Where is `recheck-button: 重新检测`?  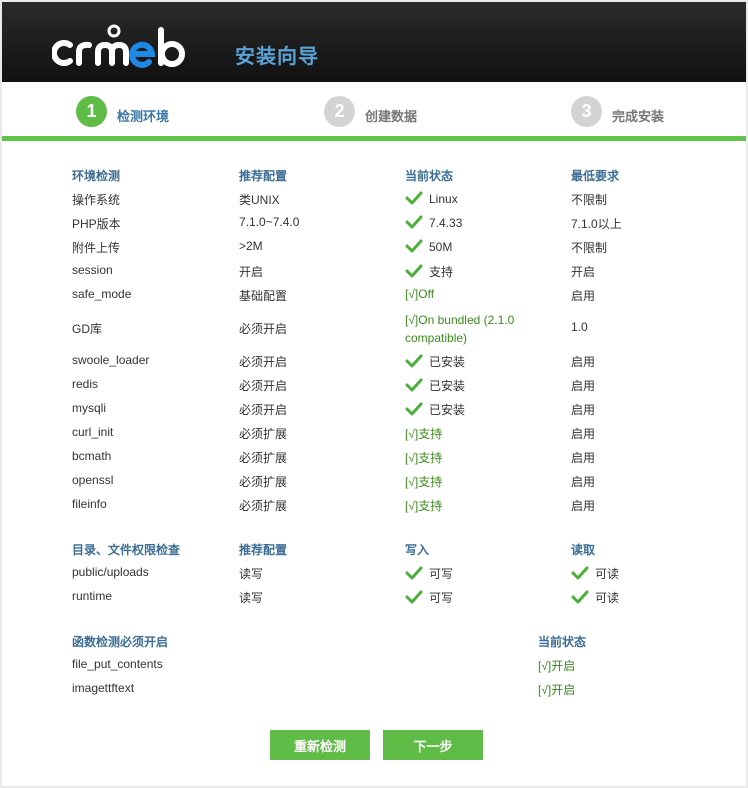 recheck-button: 重新检测 is located at coordinates (320, 745).